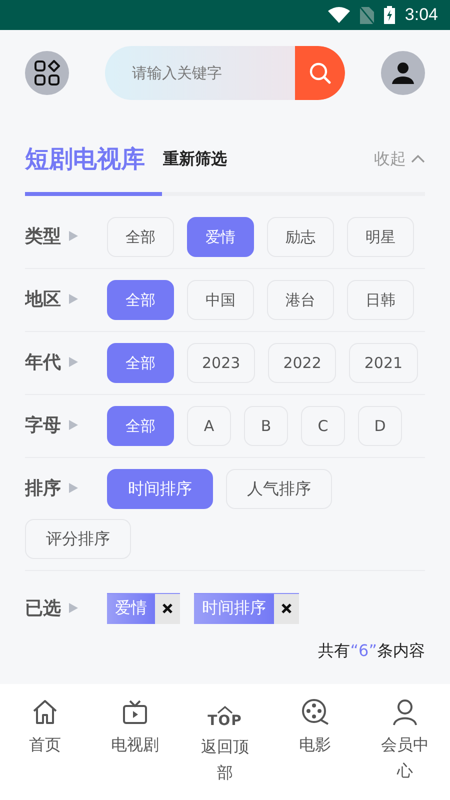 Image resolution: width=450 pixels, height=800 pixels. What do you see at coordinates (45, 712) in the screenshot?
I see `home-icon` at bounding box center [45, 712].